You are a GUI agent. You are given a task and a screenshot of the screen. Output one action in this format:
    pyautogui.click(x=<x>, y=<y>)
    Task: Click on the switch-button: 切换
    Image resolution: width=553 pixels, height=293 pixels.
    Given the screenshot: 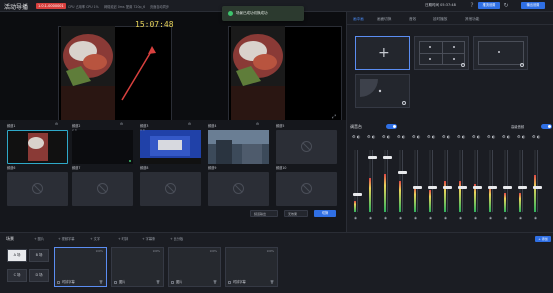 What is the action you would take?
    pyautogui.click(x=325, y=213)
    